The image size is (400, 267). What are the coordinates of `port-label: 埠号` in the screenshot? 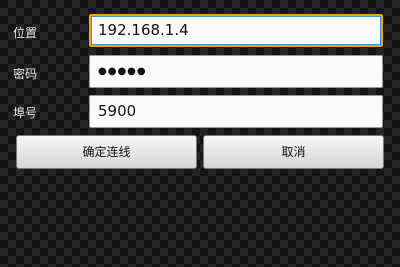 It's located at (25, 113).